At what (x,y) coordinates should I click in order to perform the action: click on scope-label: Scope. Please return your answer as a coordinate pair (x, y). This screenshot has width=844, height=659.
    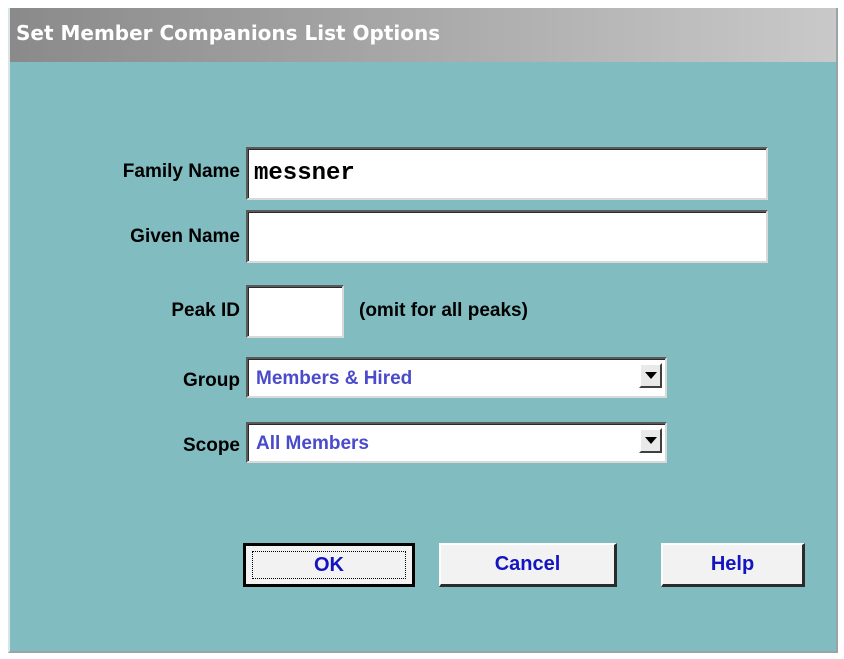
    Looking at the image, I should click on (211, 445).